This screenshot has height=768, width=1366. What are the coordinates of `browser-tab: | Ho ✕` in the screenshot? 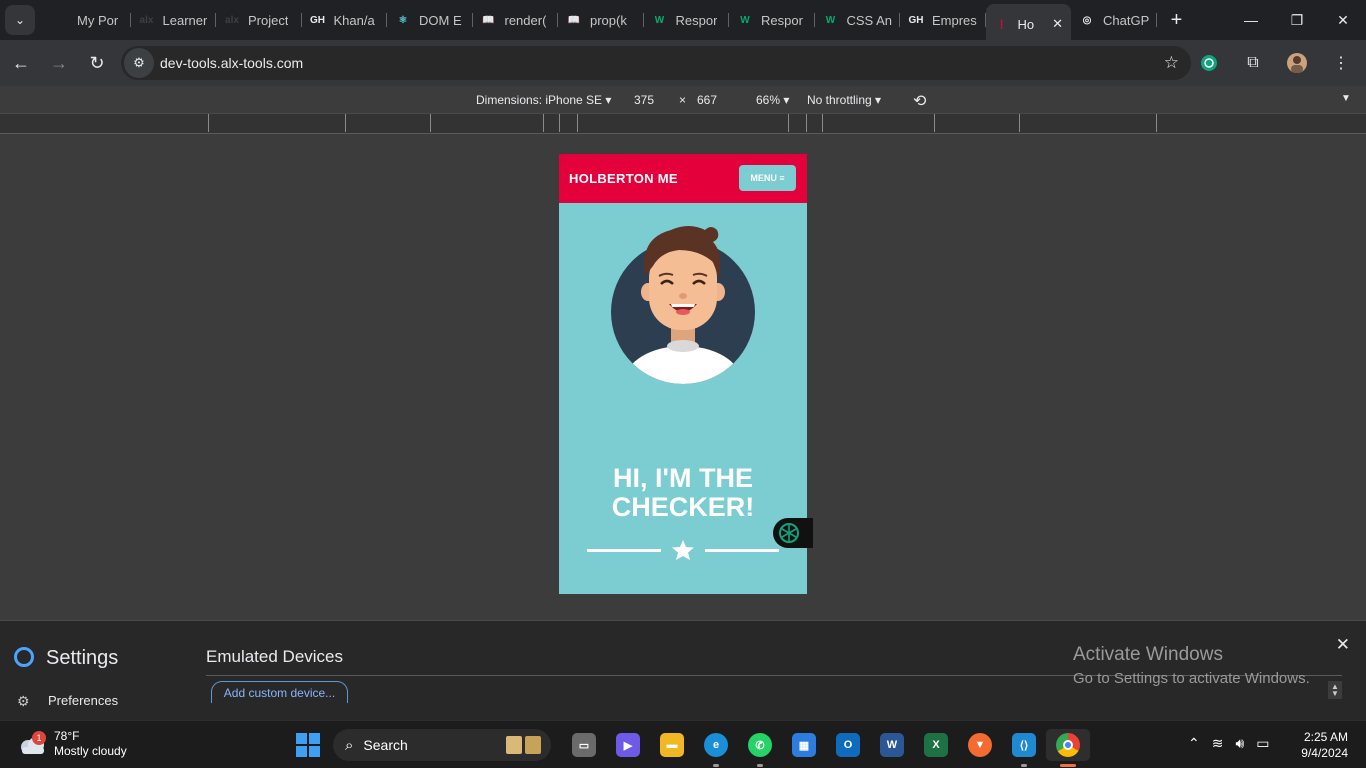 It's located at (1028, 24).